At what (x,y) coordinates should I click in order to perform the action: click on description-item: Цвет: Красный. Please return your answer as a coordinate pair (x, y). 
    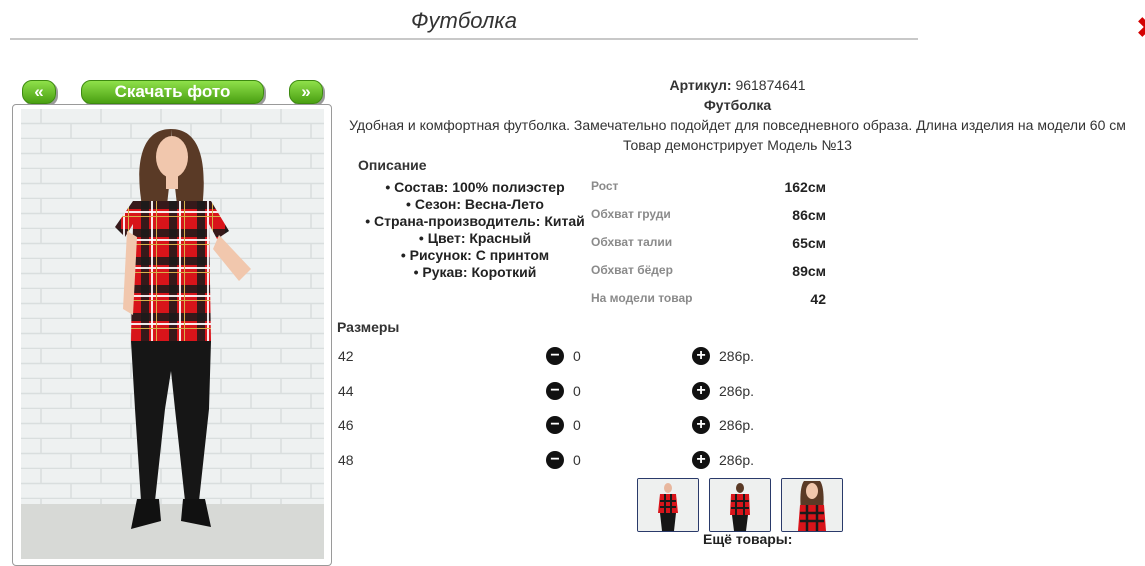
    Looking at the image, I should click on (475, 238).